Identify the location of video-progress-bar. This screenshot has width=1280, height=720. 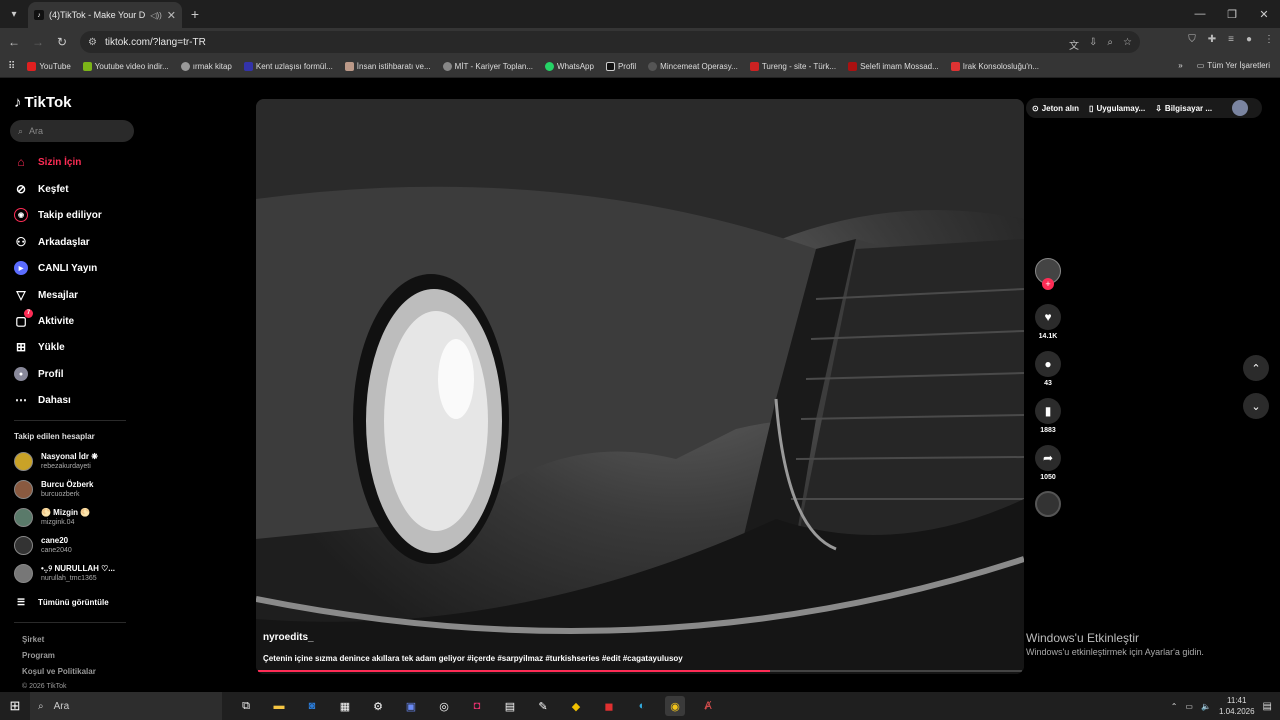
(640, 671).